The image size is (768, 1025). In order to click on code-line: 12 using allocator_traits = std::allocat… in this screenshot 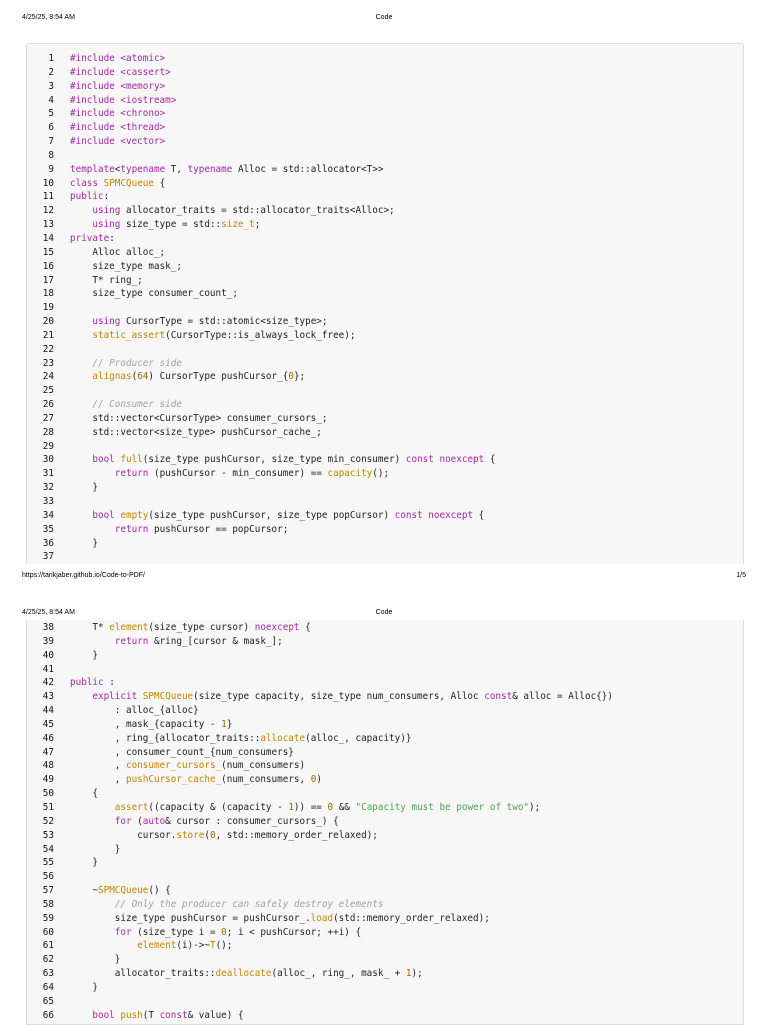, I will do `click(385, 211)`.